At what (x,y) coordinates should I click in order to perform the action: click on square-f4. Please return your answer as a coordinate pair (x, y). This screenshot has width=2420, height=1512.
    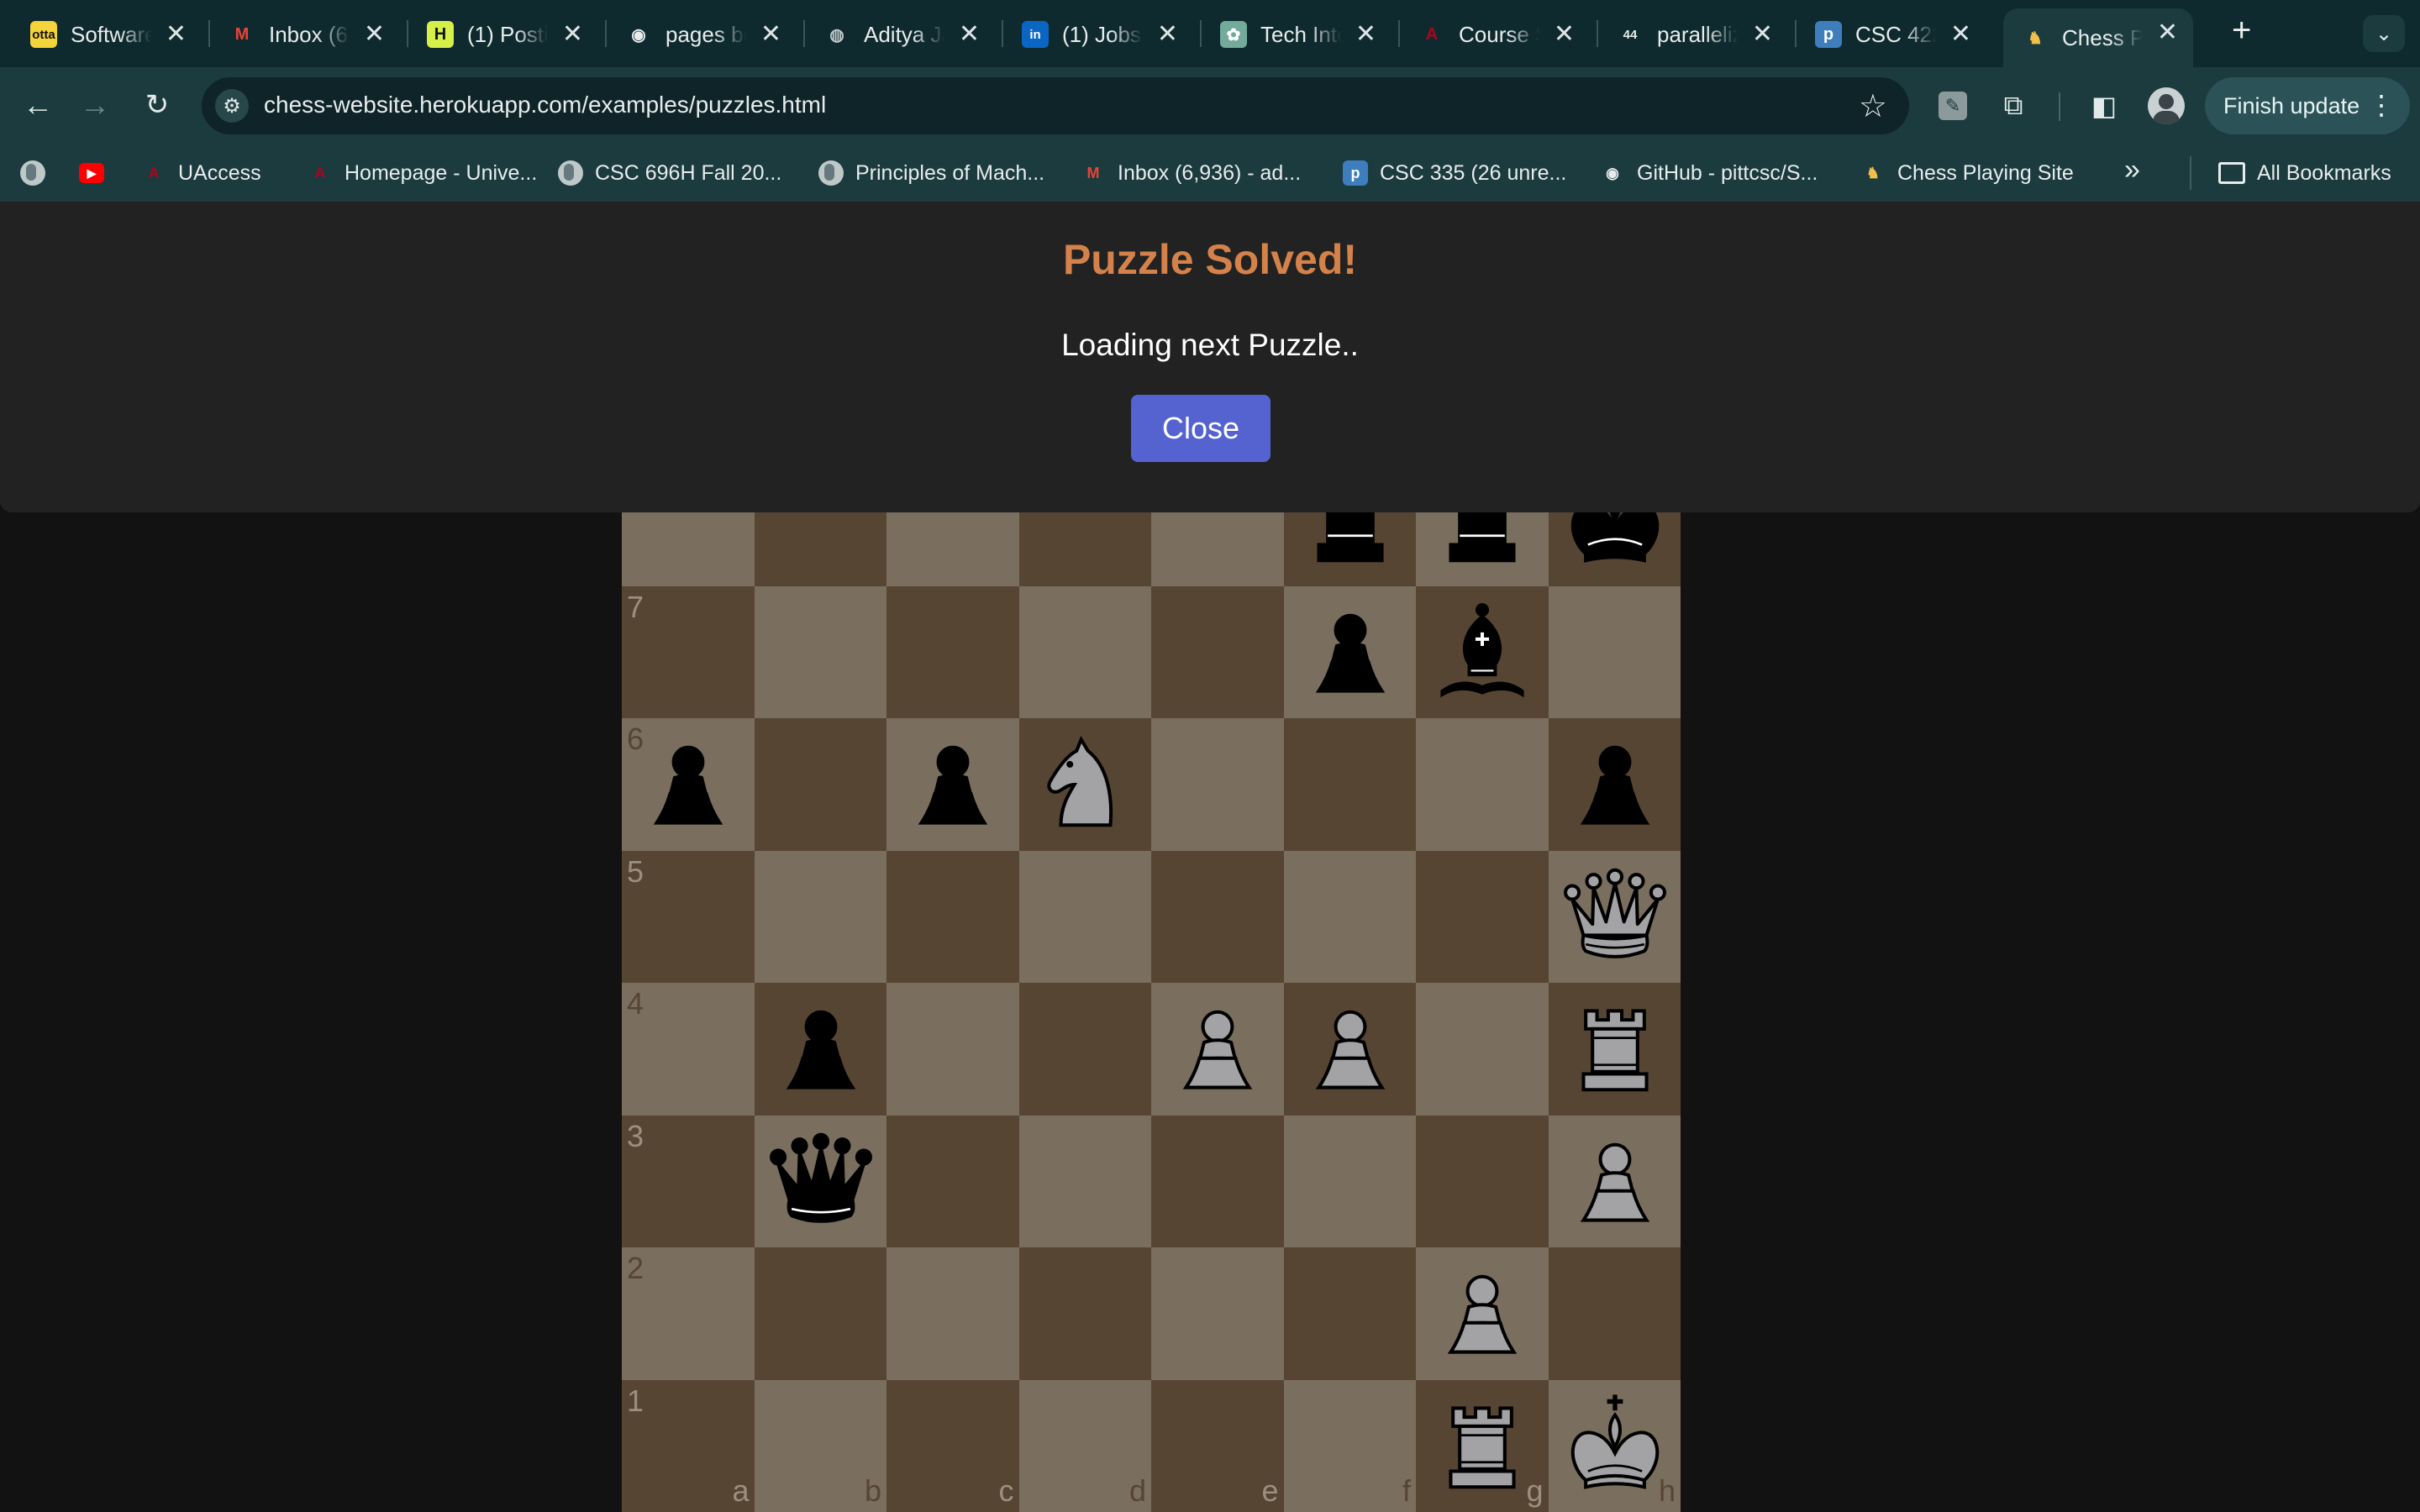
    Looking at the image, I should click on (1349, 1049).